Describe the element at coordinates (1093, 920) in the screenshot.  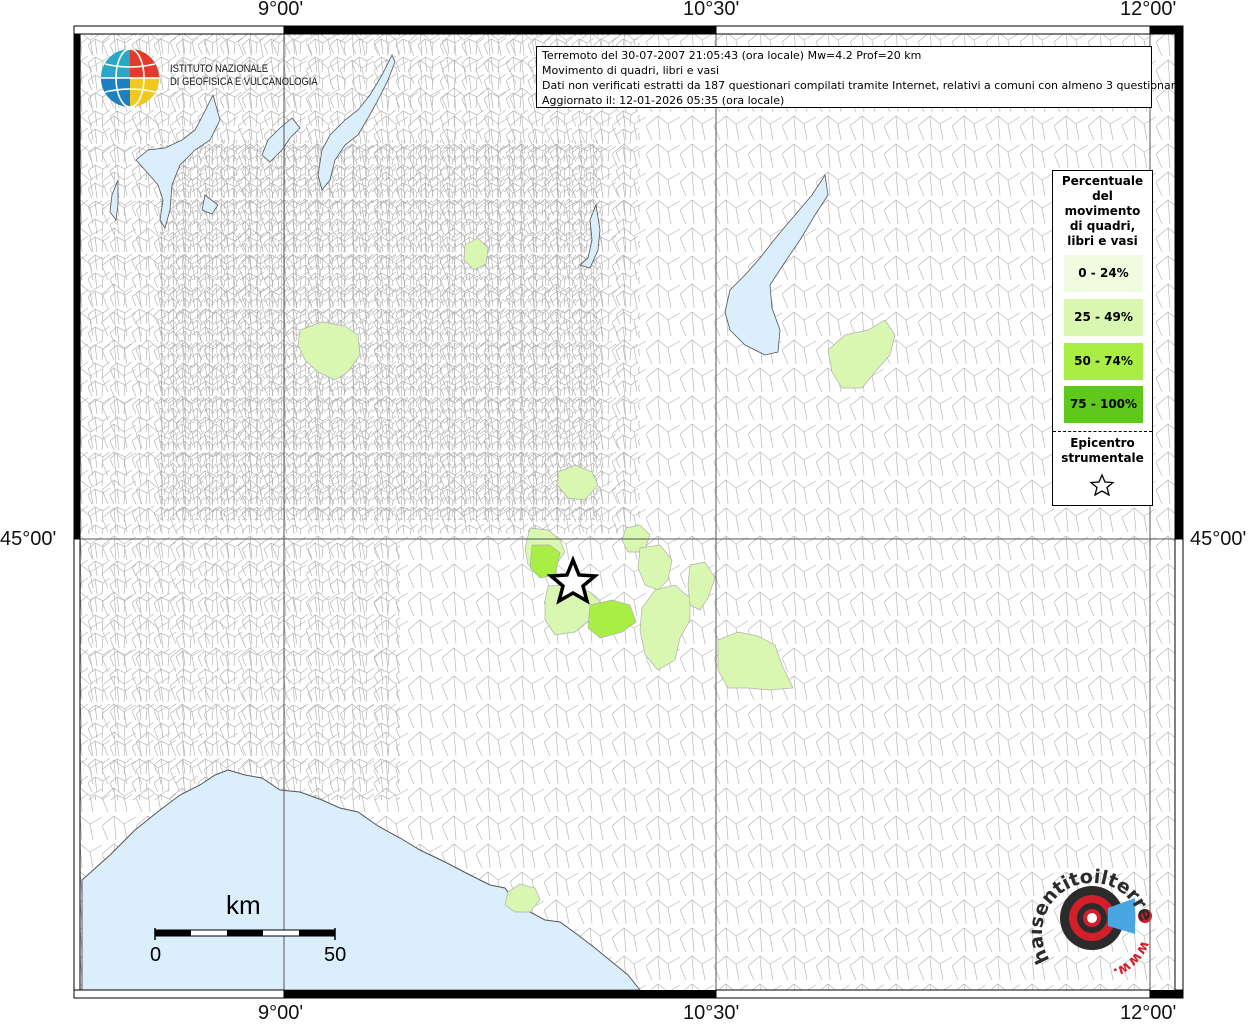
I see `haisentitoilterremoto-logo: haisentitoilterremoto.it www.` at that location.